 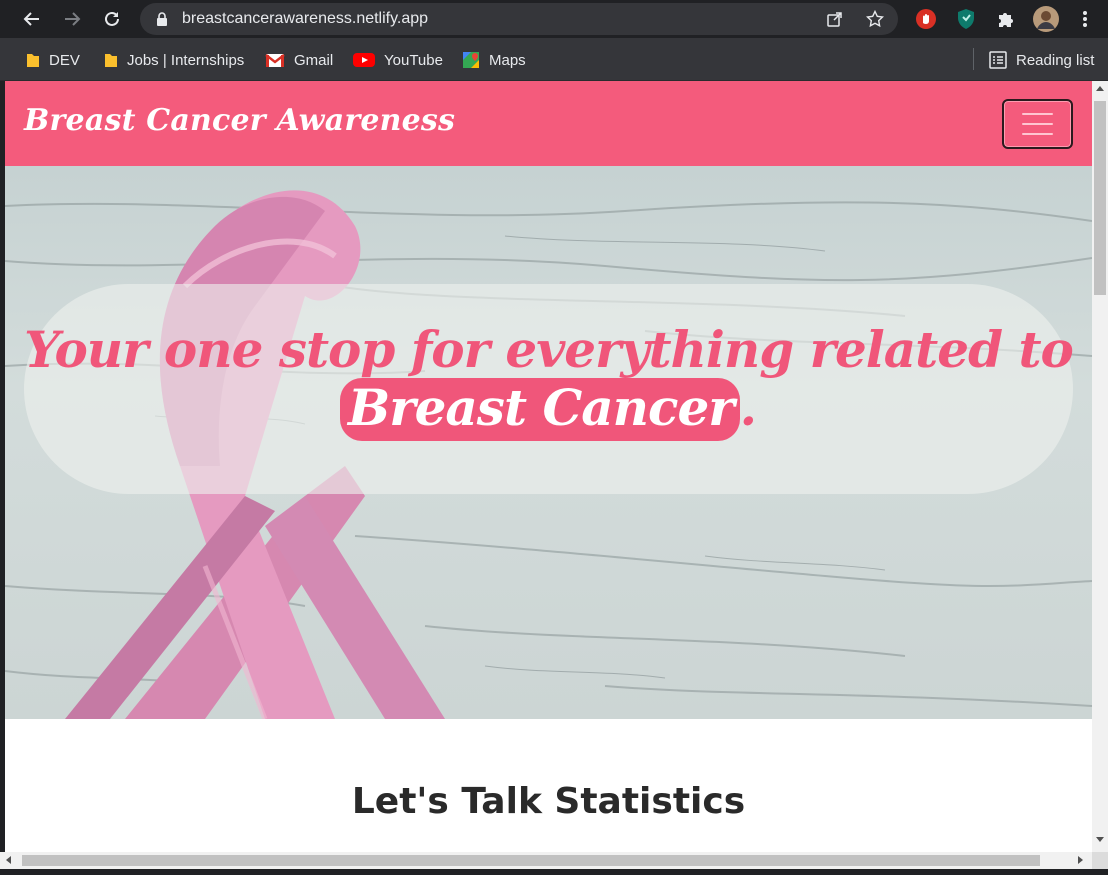 I want to click on reading-list-button: Reading list, so click(x=1041, y=60).